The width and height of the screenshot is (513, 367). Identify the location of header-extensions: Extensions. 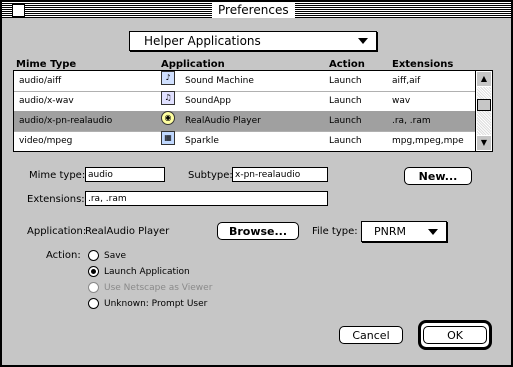
(423, 64).